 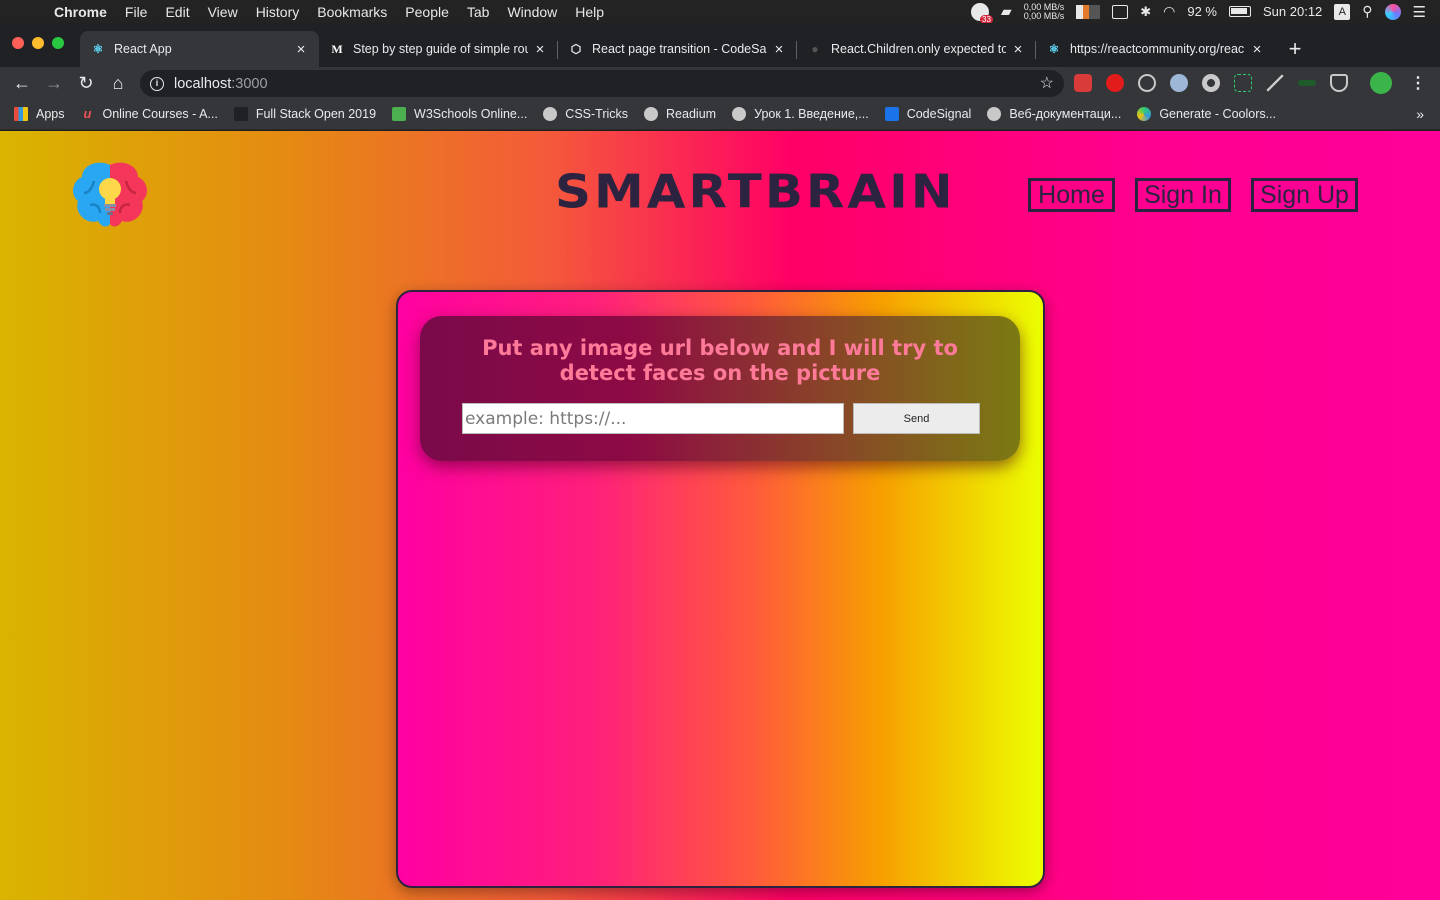 I want to click on forward-arrow-icon: →, so click(x=54, y=83).